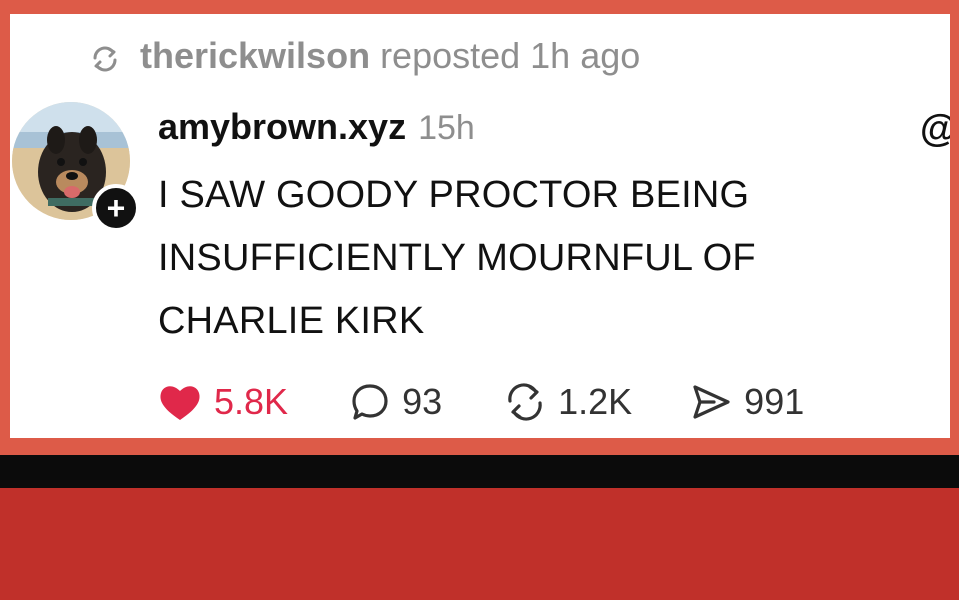 This screenshot has width=959, height=600. I want to click on repost-button: 1.2K, so click(568, 402).